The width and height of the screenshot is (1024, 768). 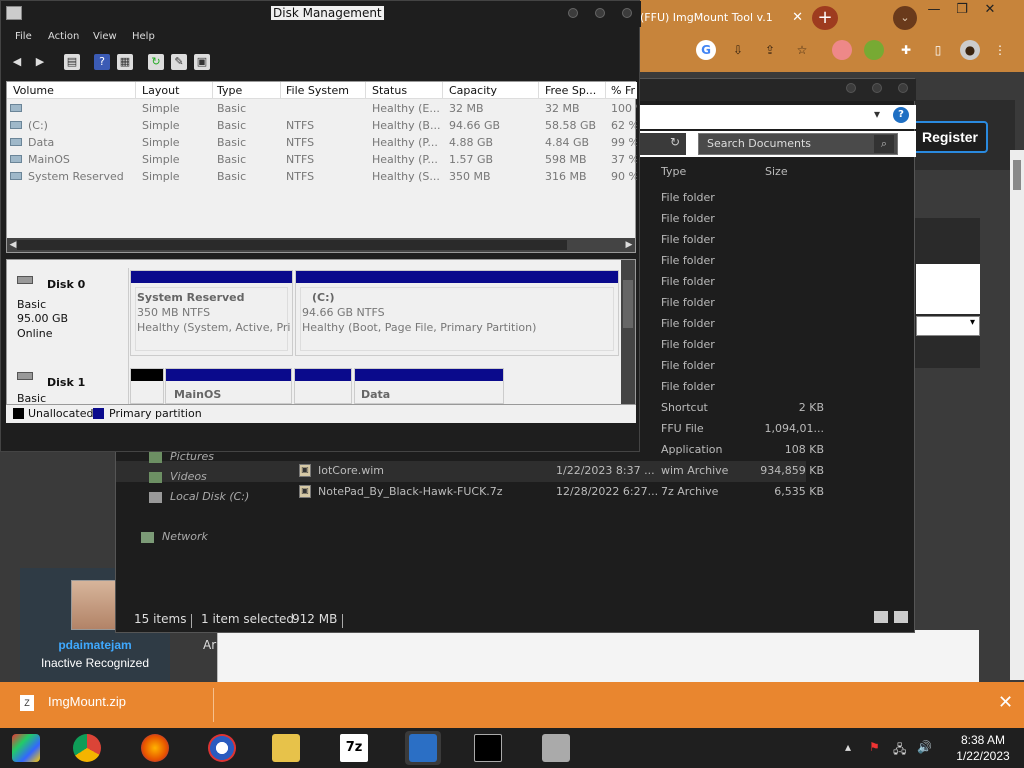 I want to click on chevron-up-icon: ▴, so click(x=848, y=747).